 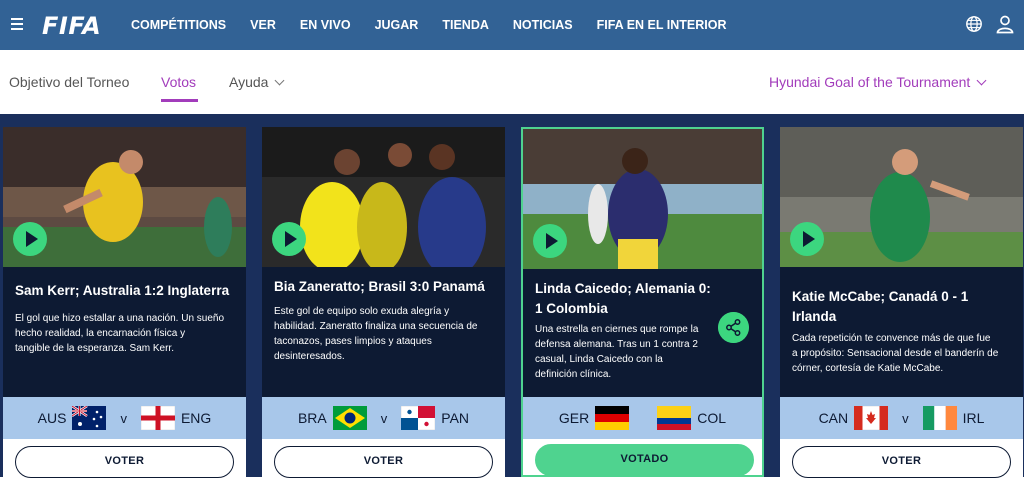 What do you see at coordinates (870, 82) in the screenshot?
I see `goal-tournament-label: Hyundai Goal of the Tournament` at bounding box center [870, 82].